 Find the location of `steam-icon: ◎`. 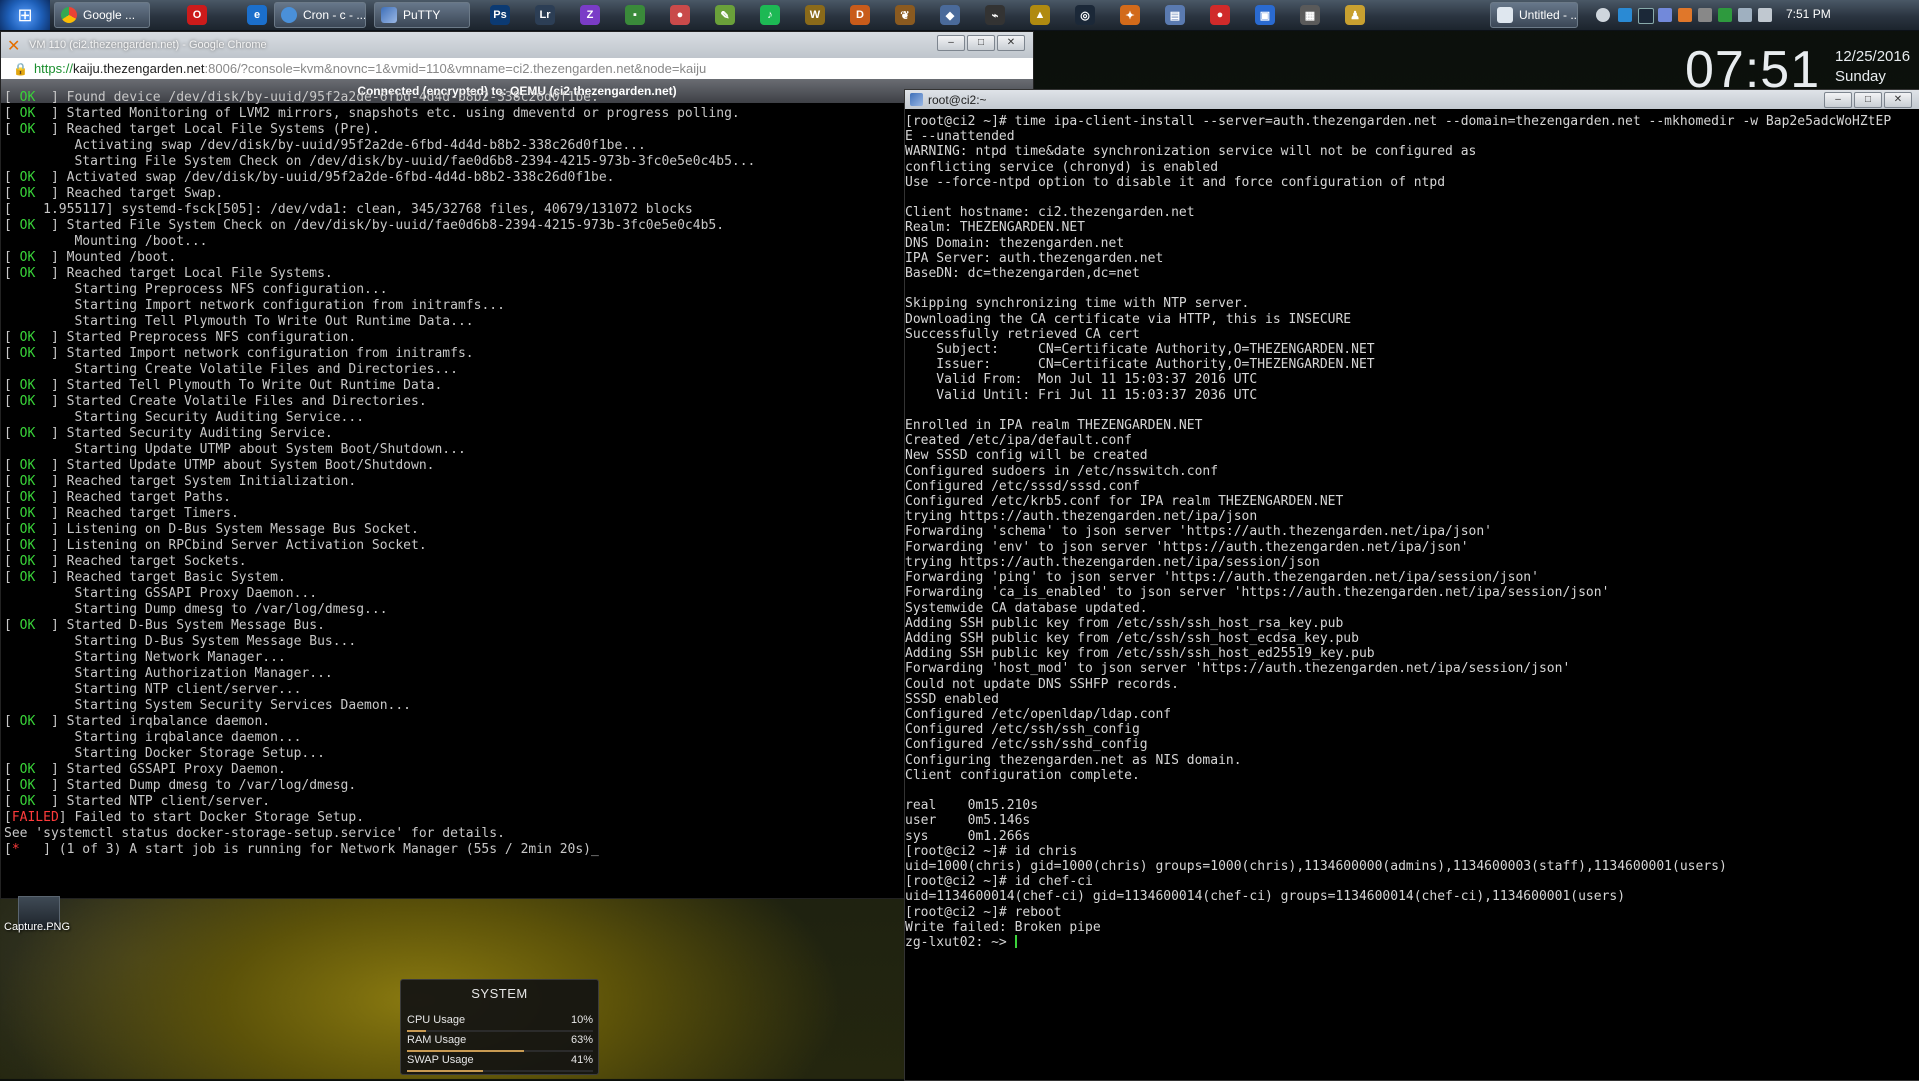

steam-icon: ◎ is located at coordinates (1085, 15).